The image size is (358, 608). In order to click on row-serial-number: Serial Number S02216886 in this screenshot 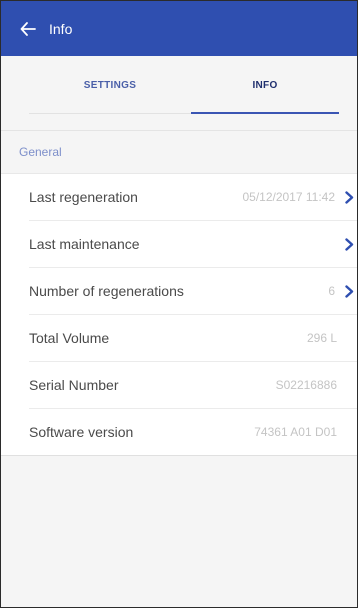, I will do `click(193, 385)`.